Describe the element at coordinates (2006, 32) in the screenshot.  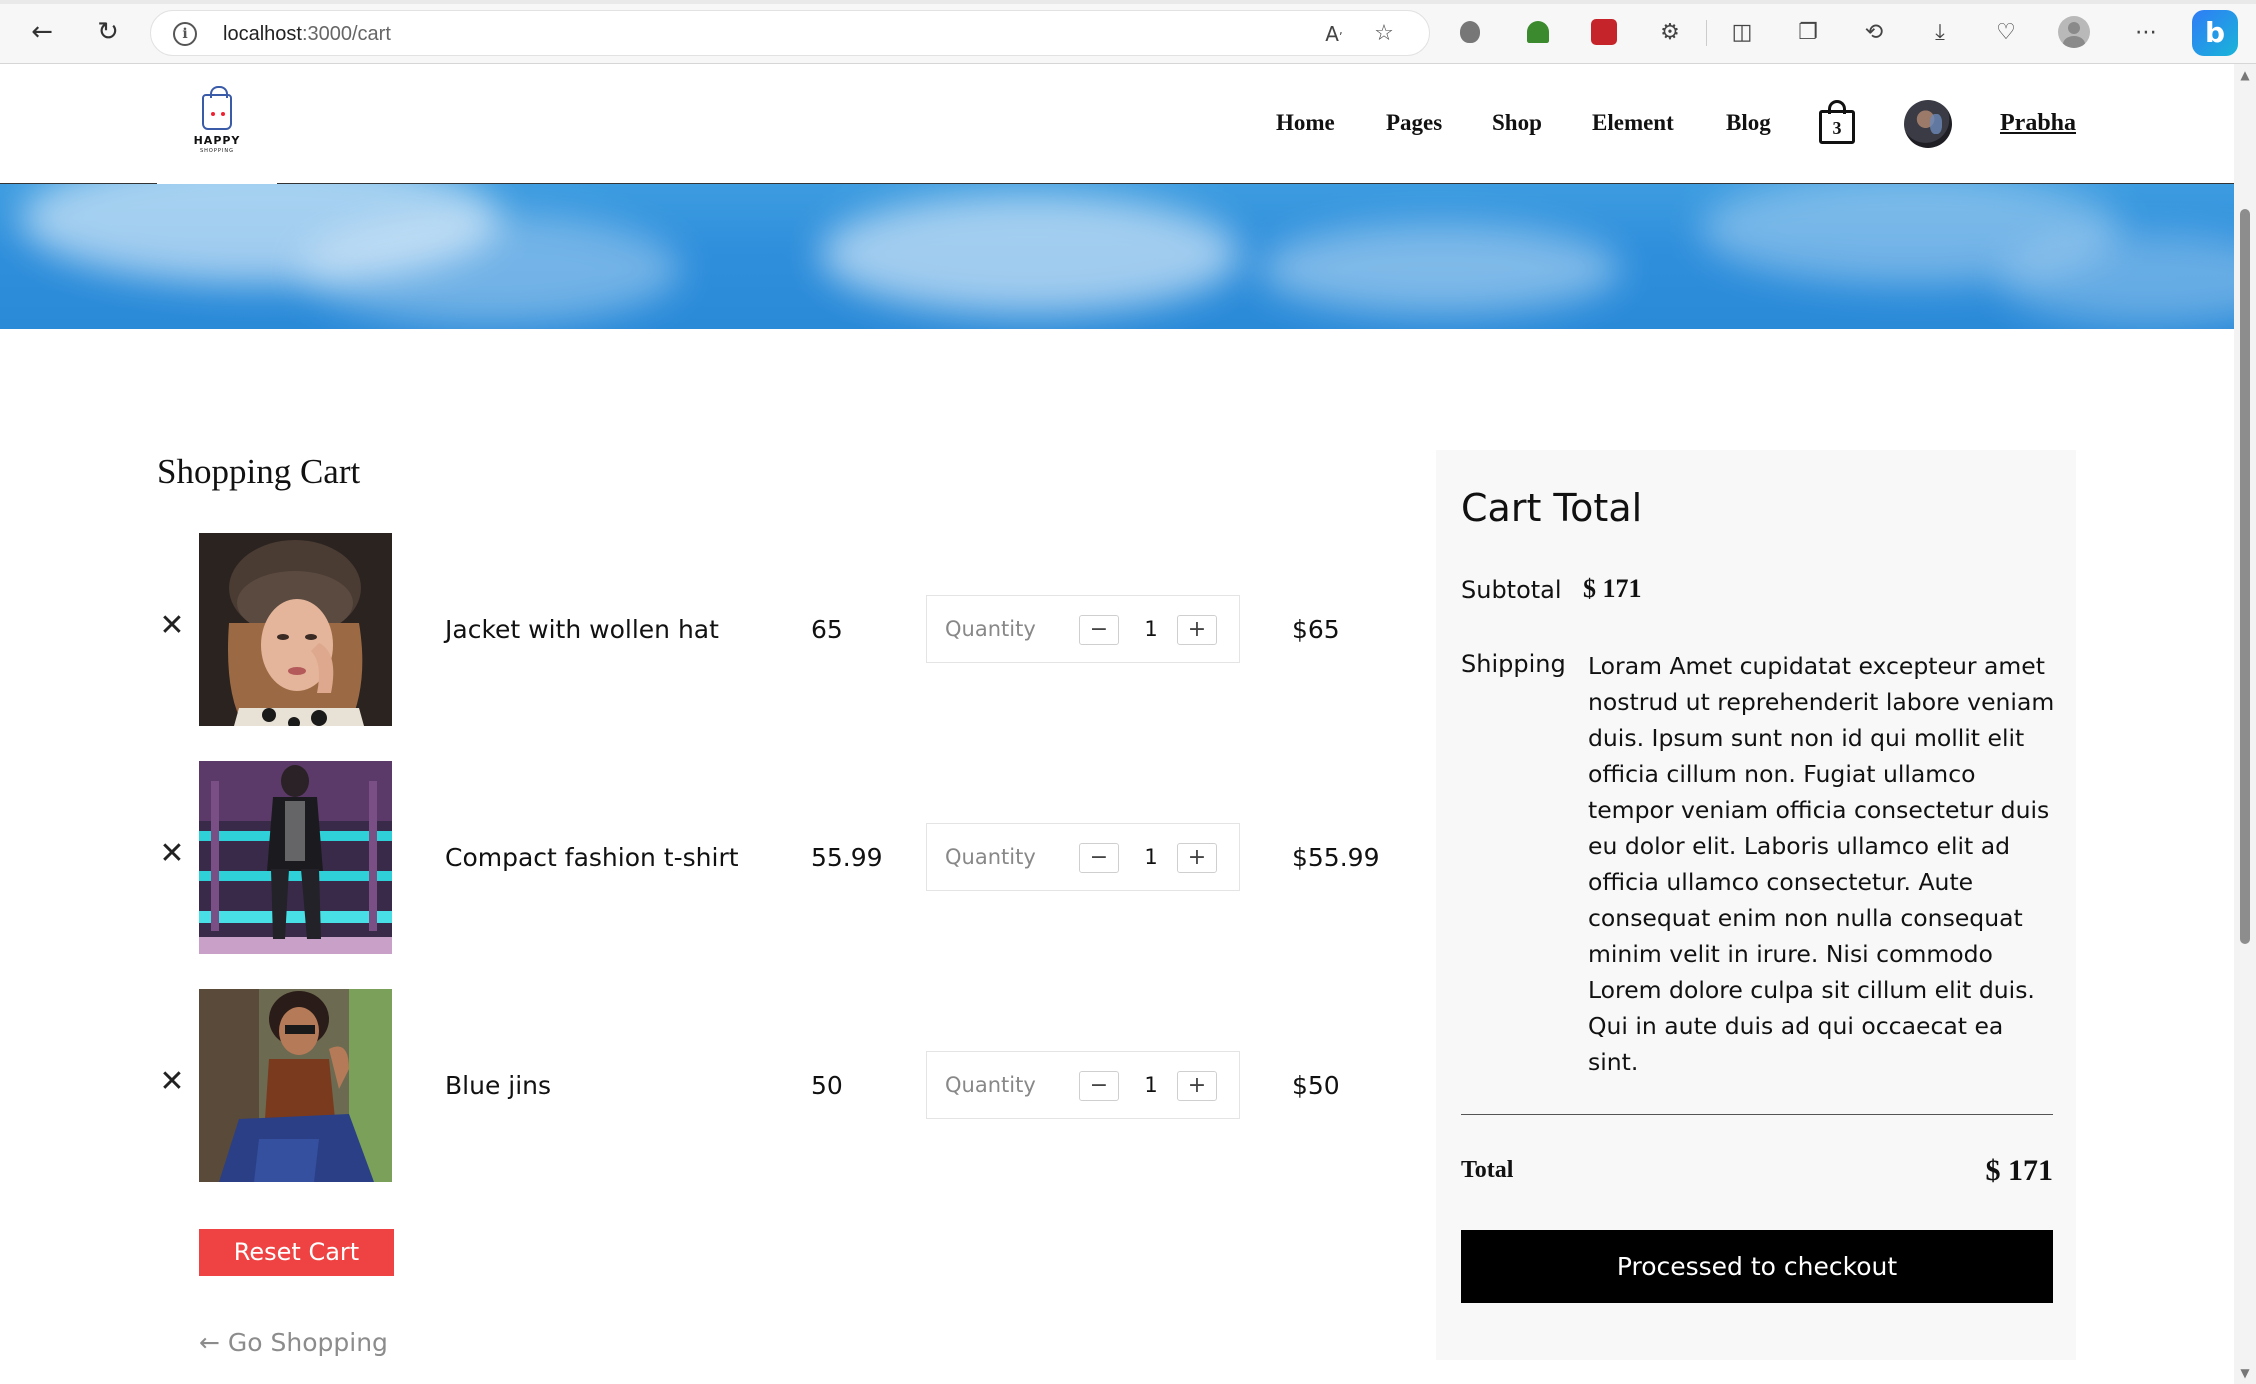
I see `performance-icon: ♡` at that location.